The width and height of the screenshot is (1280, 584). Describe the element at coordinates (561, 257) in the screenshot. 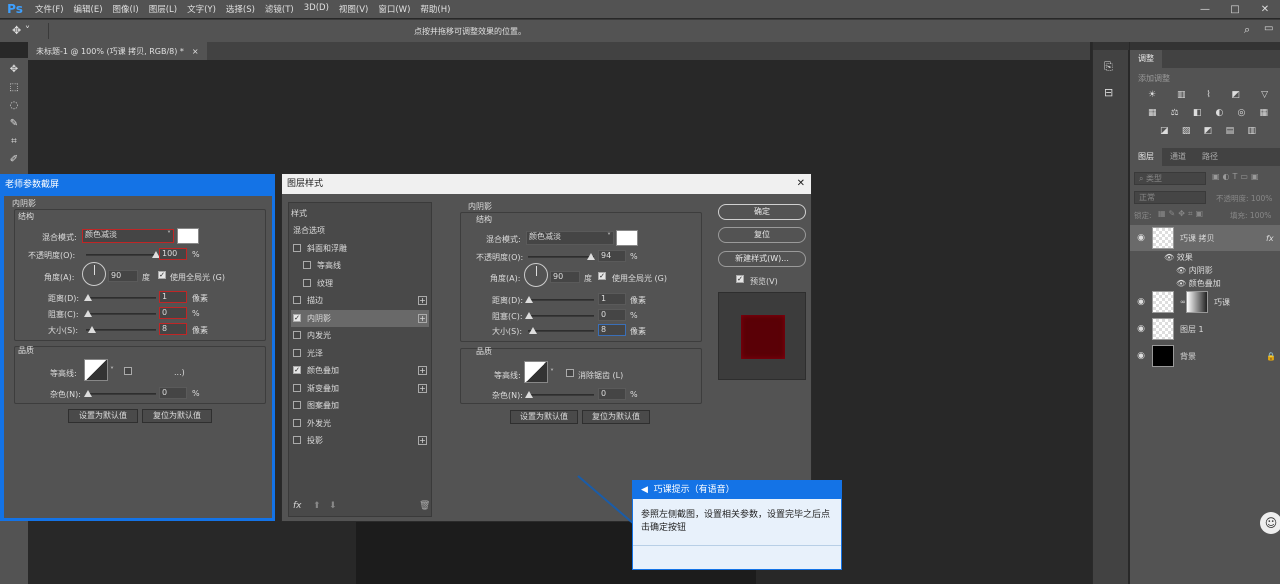

I see `opacity-slider` at that location.